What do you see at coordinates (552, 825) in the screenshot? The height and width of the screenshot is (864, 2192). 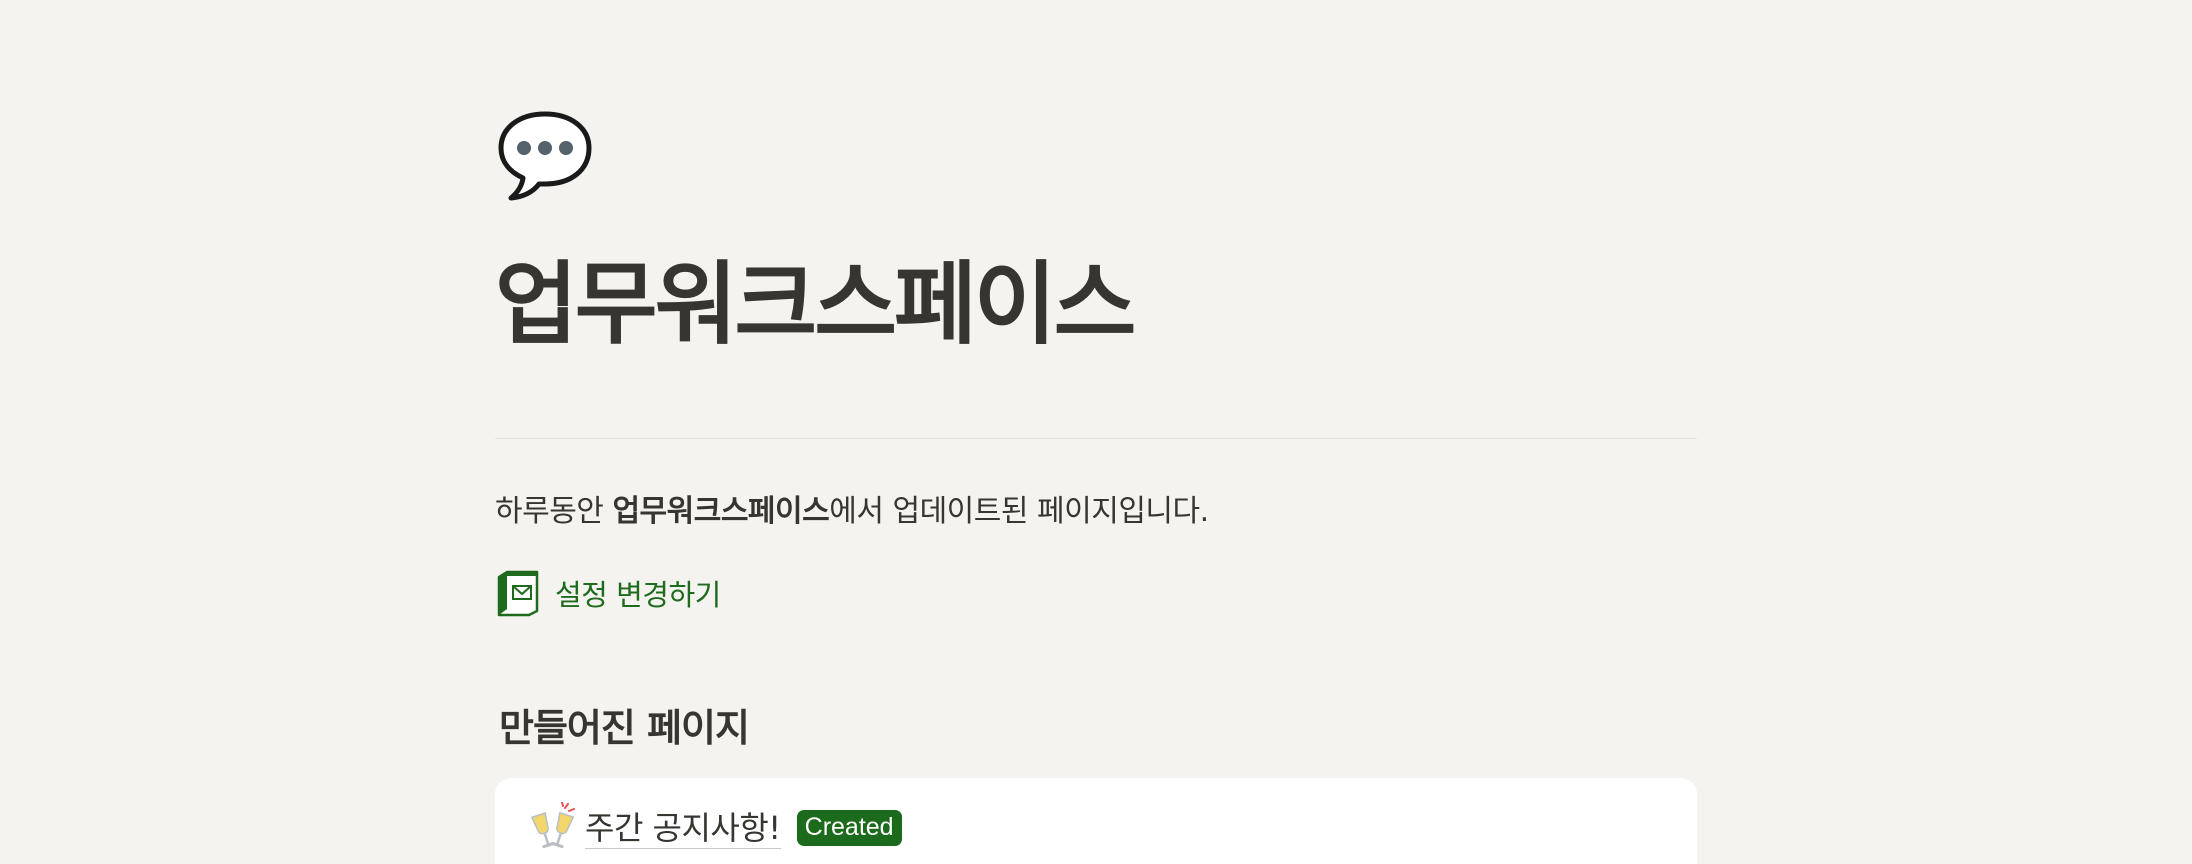 I see `clinking-glasses-icon` at bounding box center [552, 825].